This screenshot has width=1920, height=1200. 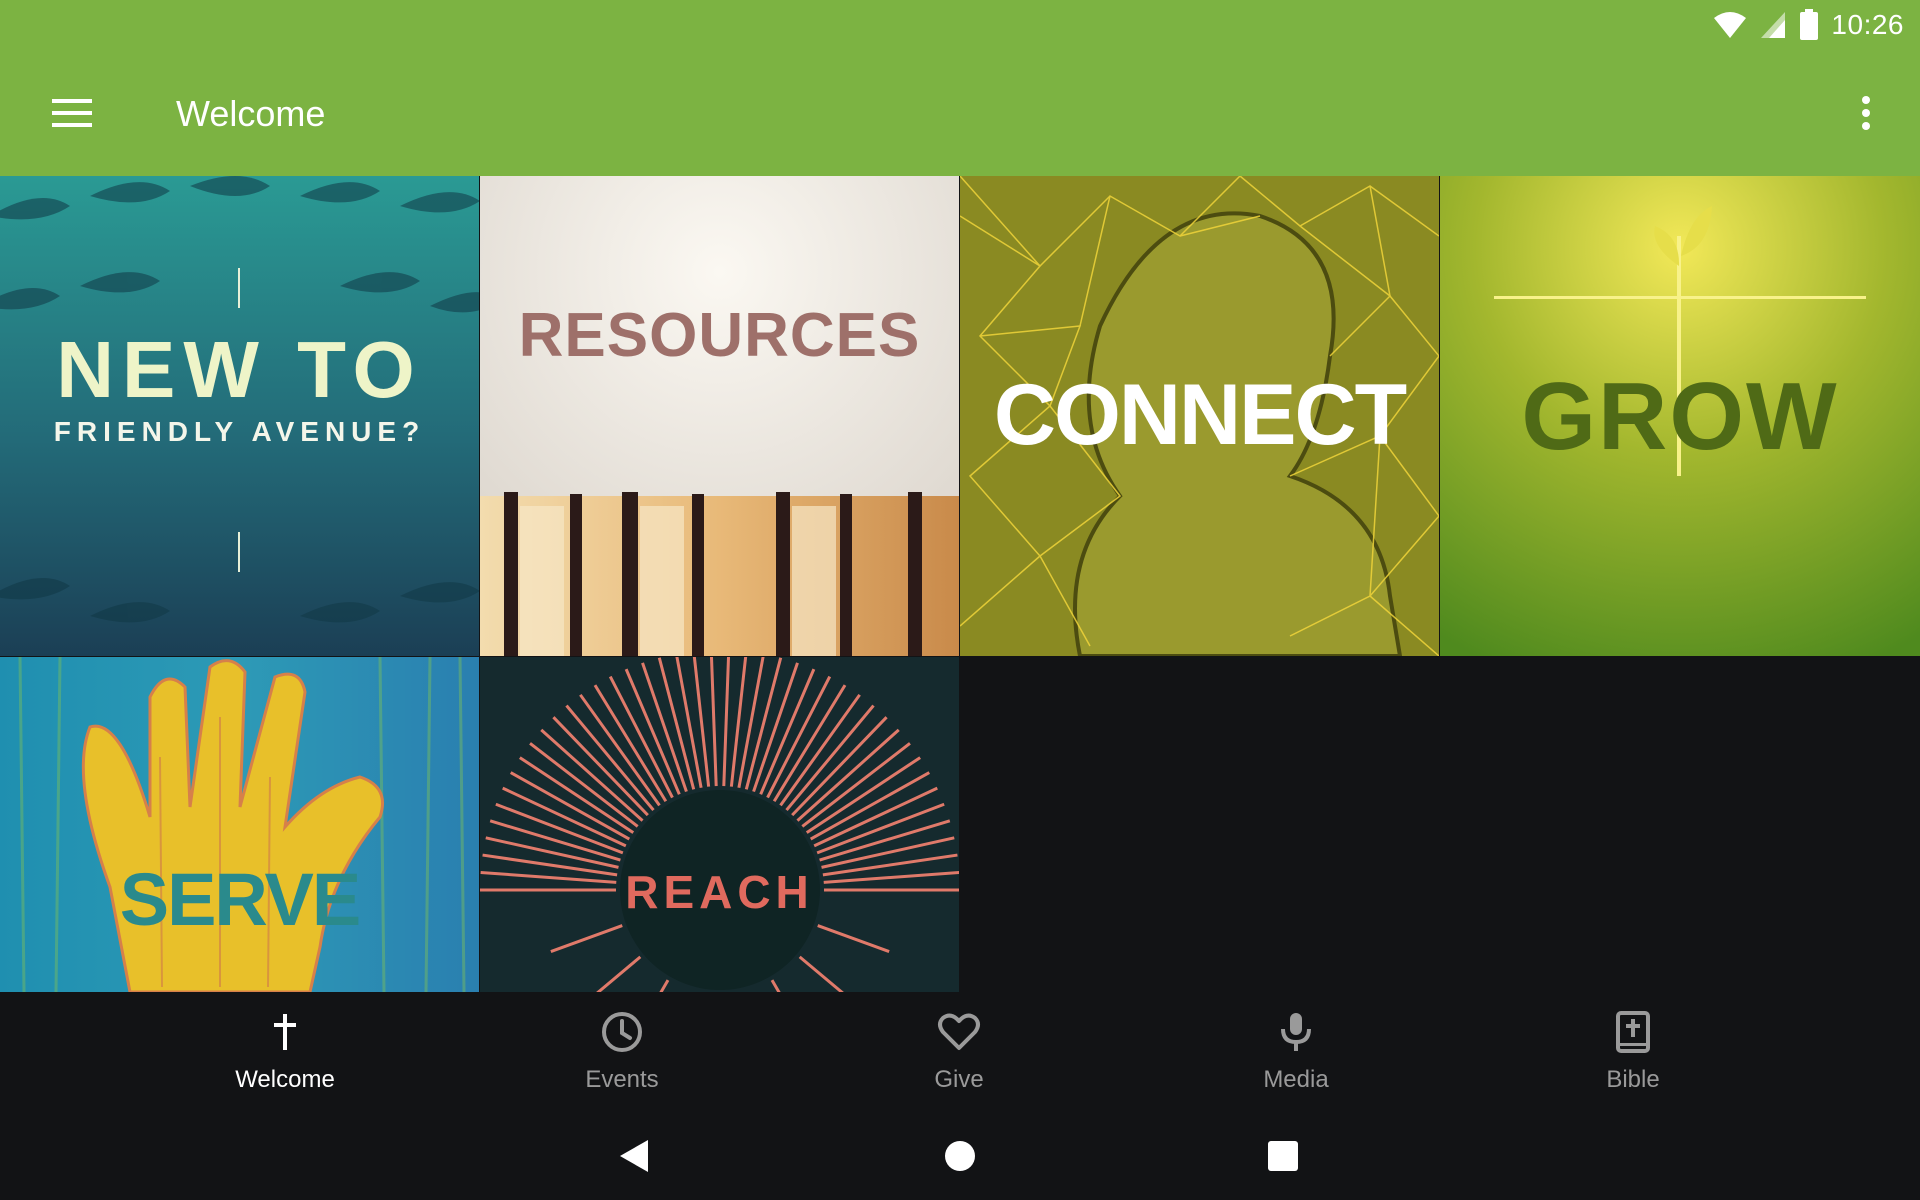 What do you see at coordinates (251, 113) in the screenshot?
I see `page-title: Welcome` at bounding box center [251, 113].